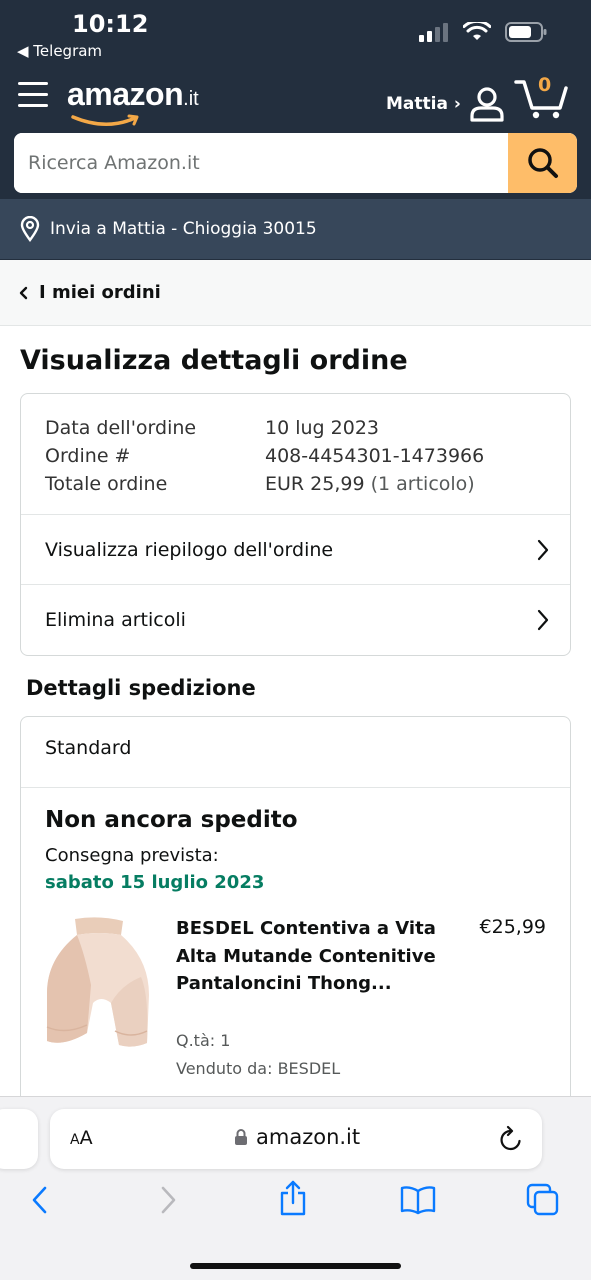  What do you see at coordinates (105, 120) in the screenshot?
I see `smile-icon` at bounding box center [105, 120].